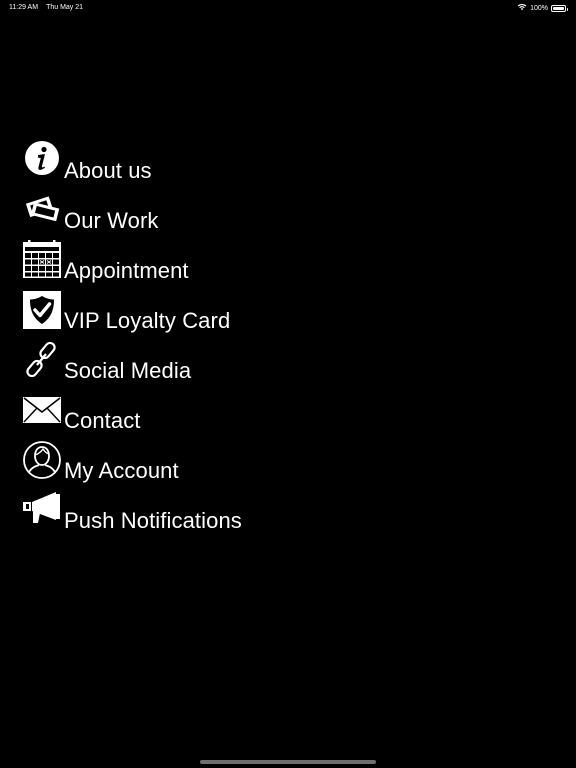 This screenshot has height=768, width=576. Describe the element at coordinates (42, 260) in the screenshot. I see `calendar-icon` at that location.